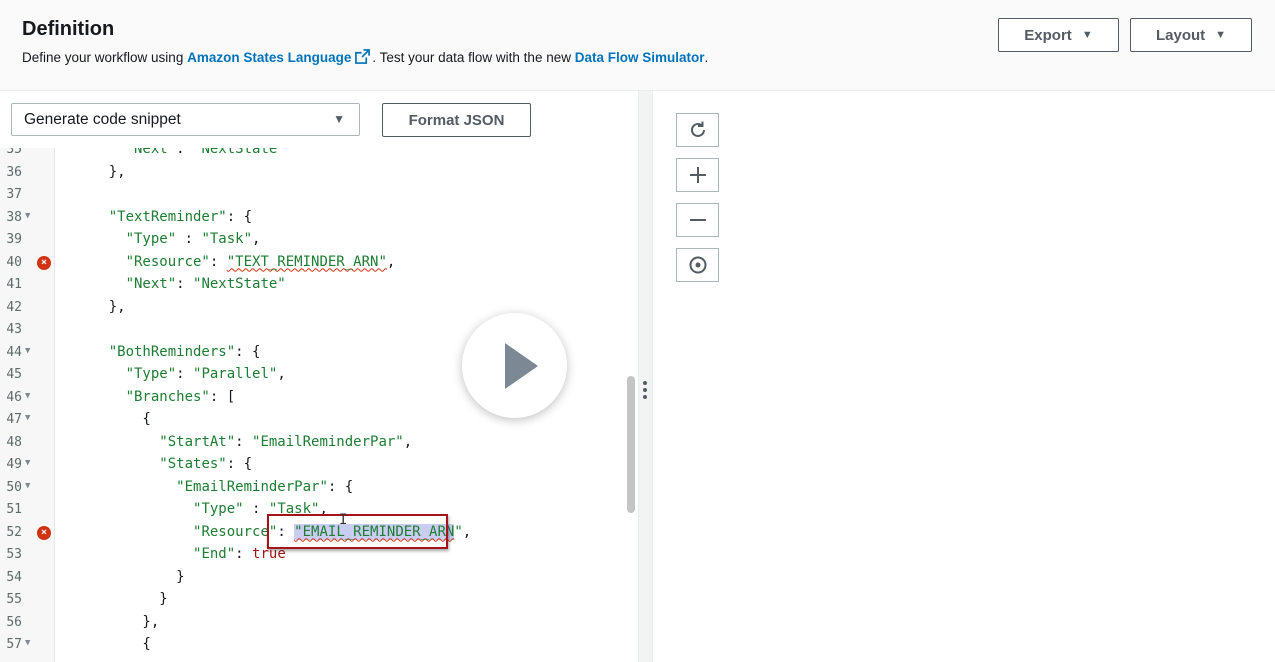  I want to click on export-button: Export ▼, so click(1058, 35).